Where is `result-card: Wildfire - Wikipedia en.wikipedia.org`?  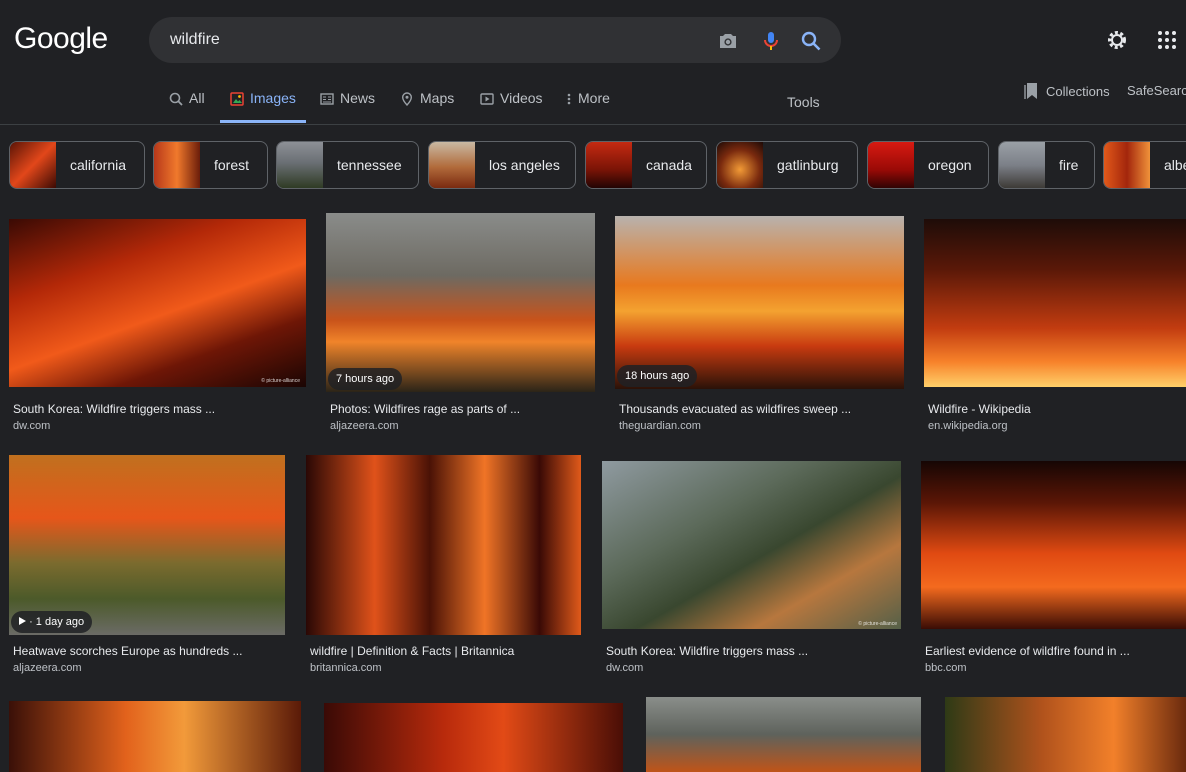
result-card: Wildfire - Wikipedia en.wikipedia.org is located at coordinates (1055, 329).